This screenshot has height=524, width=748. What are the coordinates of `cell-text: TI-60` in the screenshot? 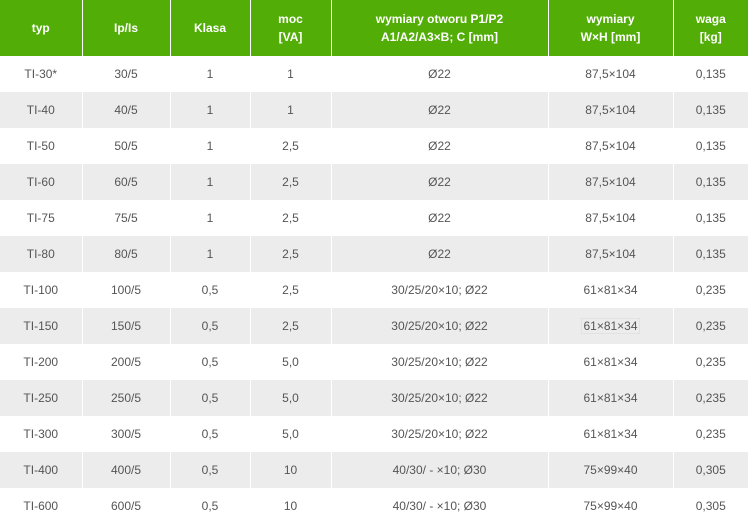 It's located at (40, 182).